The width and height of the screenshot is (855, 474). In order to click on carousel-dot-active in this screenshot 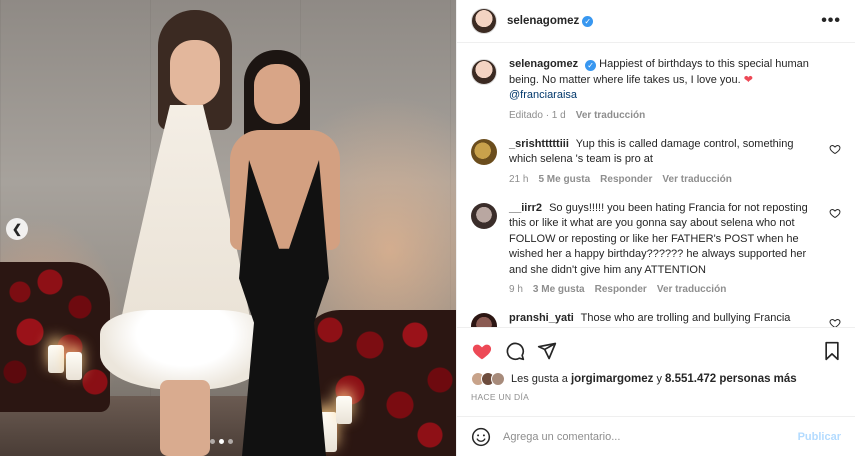, I will do `click(221, 441)`.